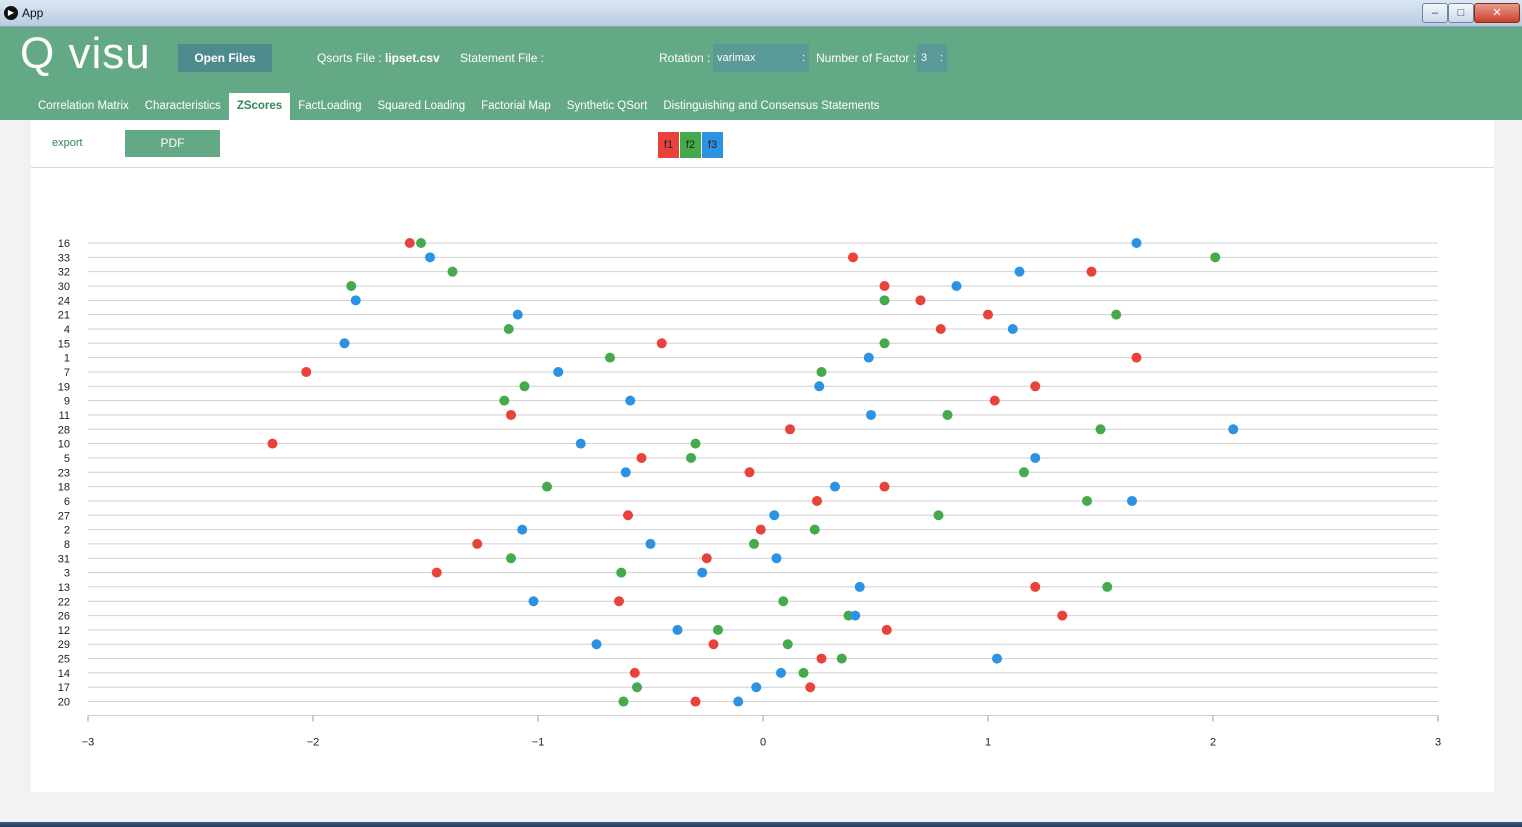 The height and width of the screenshot is (827, 1522). What do you see at coordinates (1497, 13) in the screenshot?
I see `close-button: ✕` at bounding box center [1497, 13].